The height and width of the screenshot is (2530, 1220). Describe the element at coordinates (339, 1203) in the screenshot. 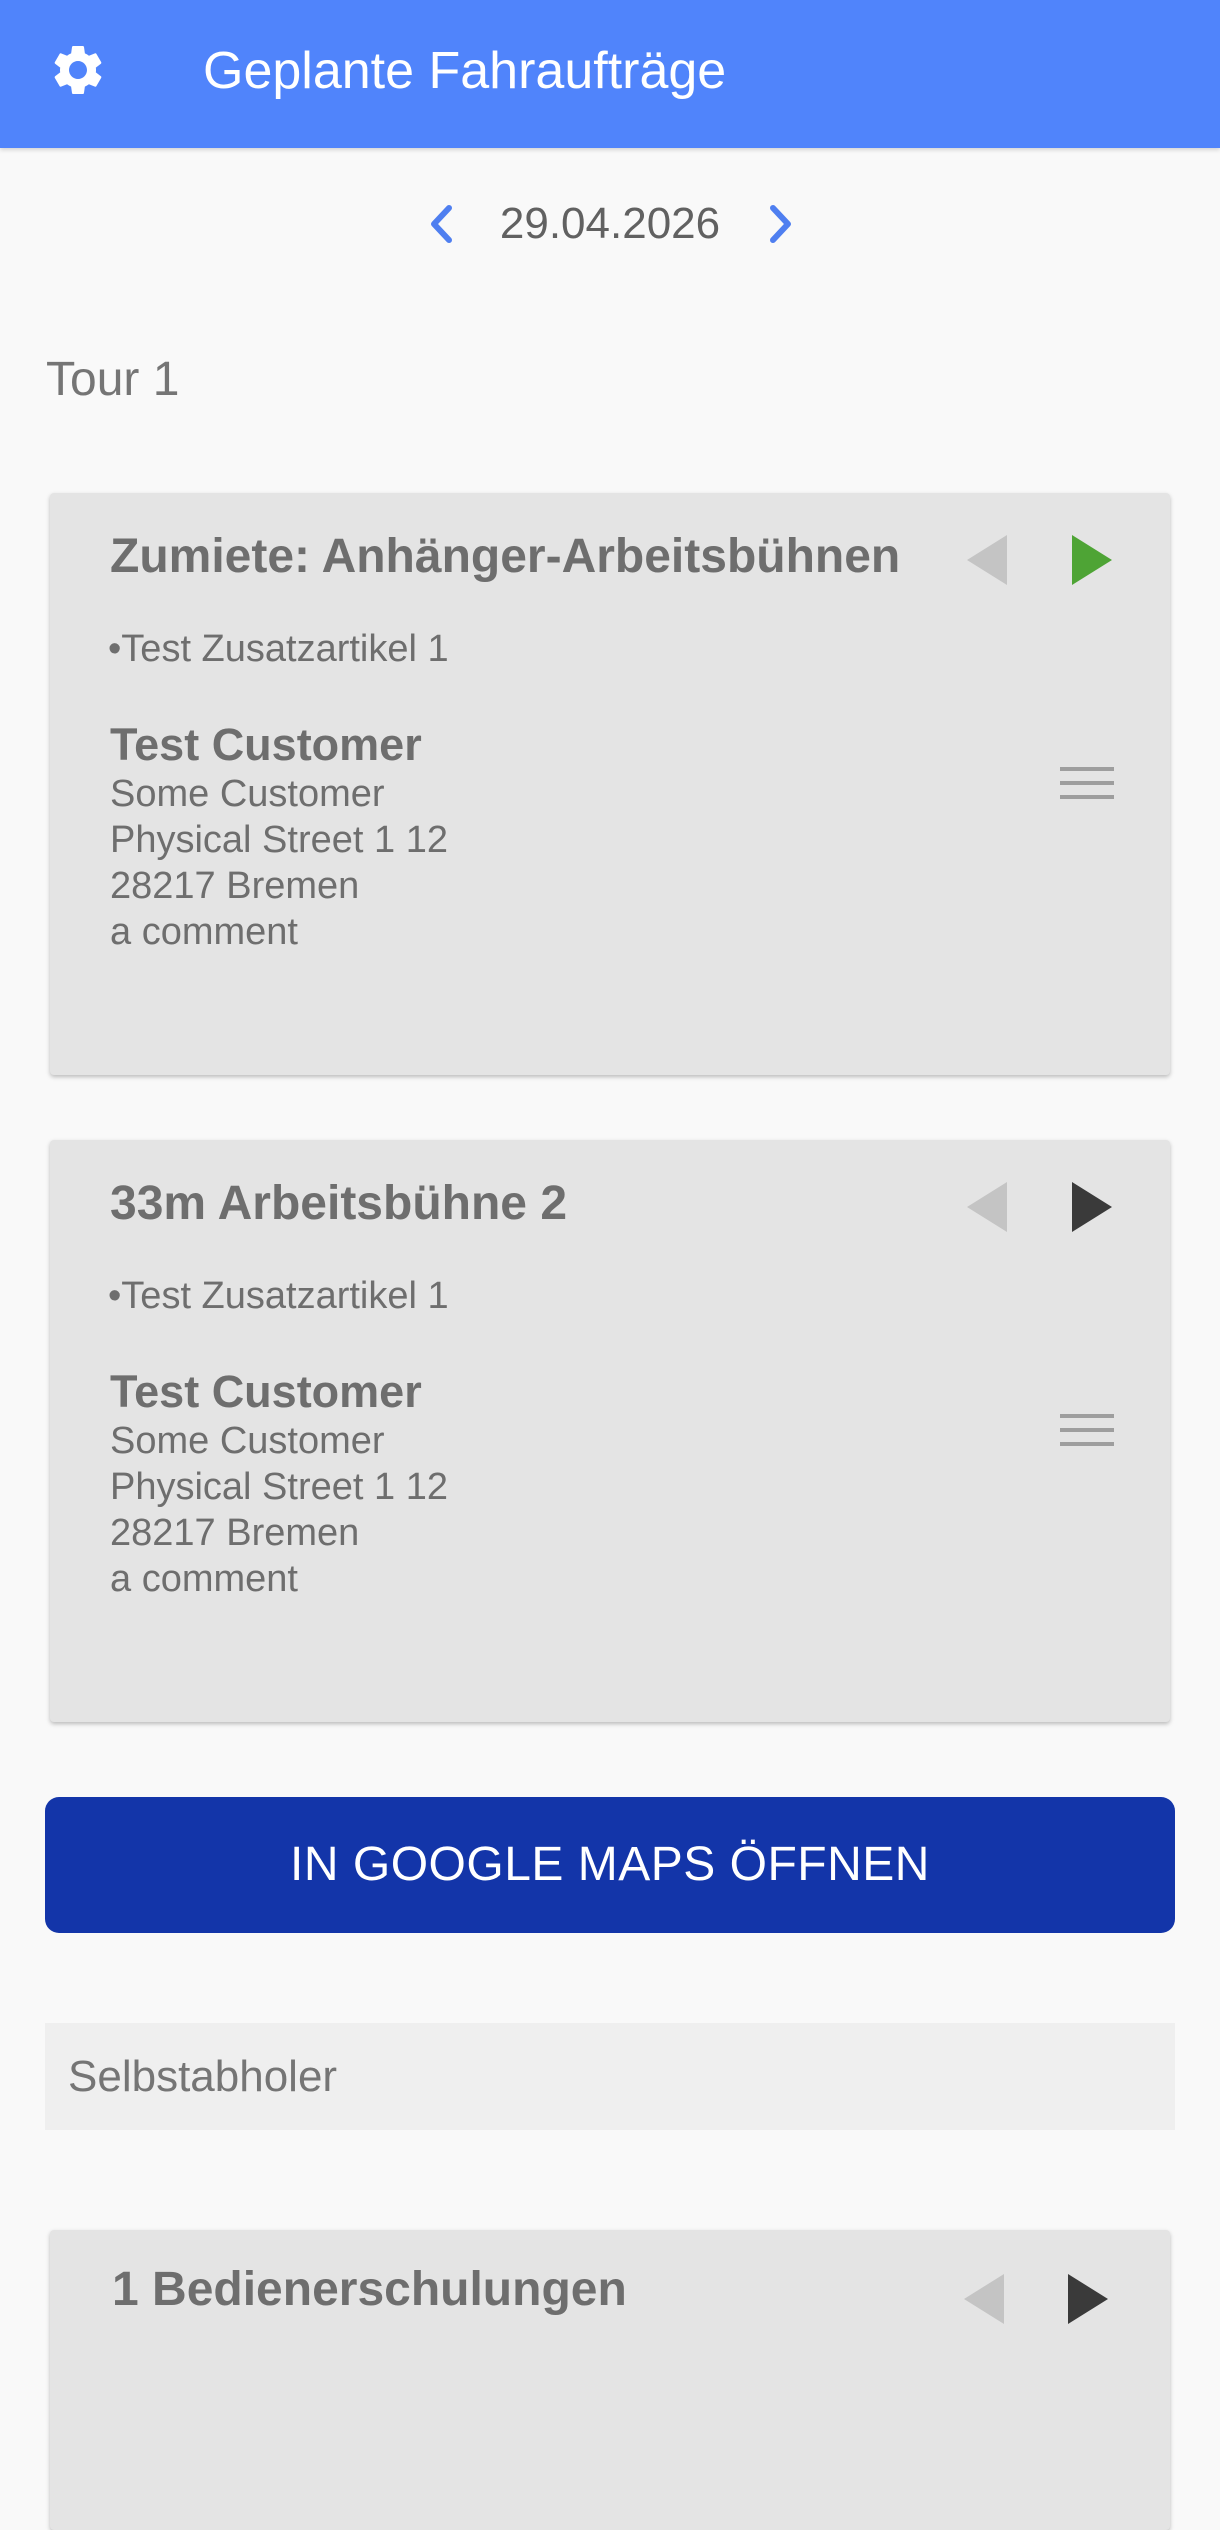

I see `order-title: 33m Arbeitsbühne 2` at that location.